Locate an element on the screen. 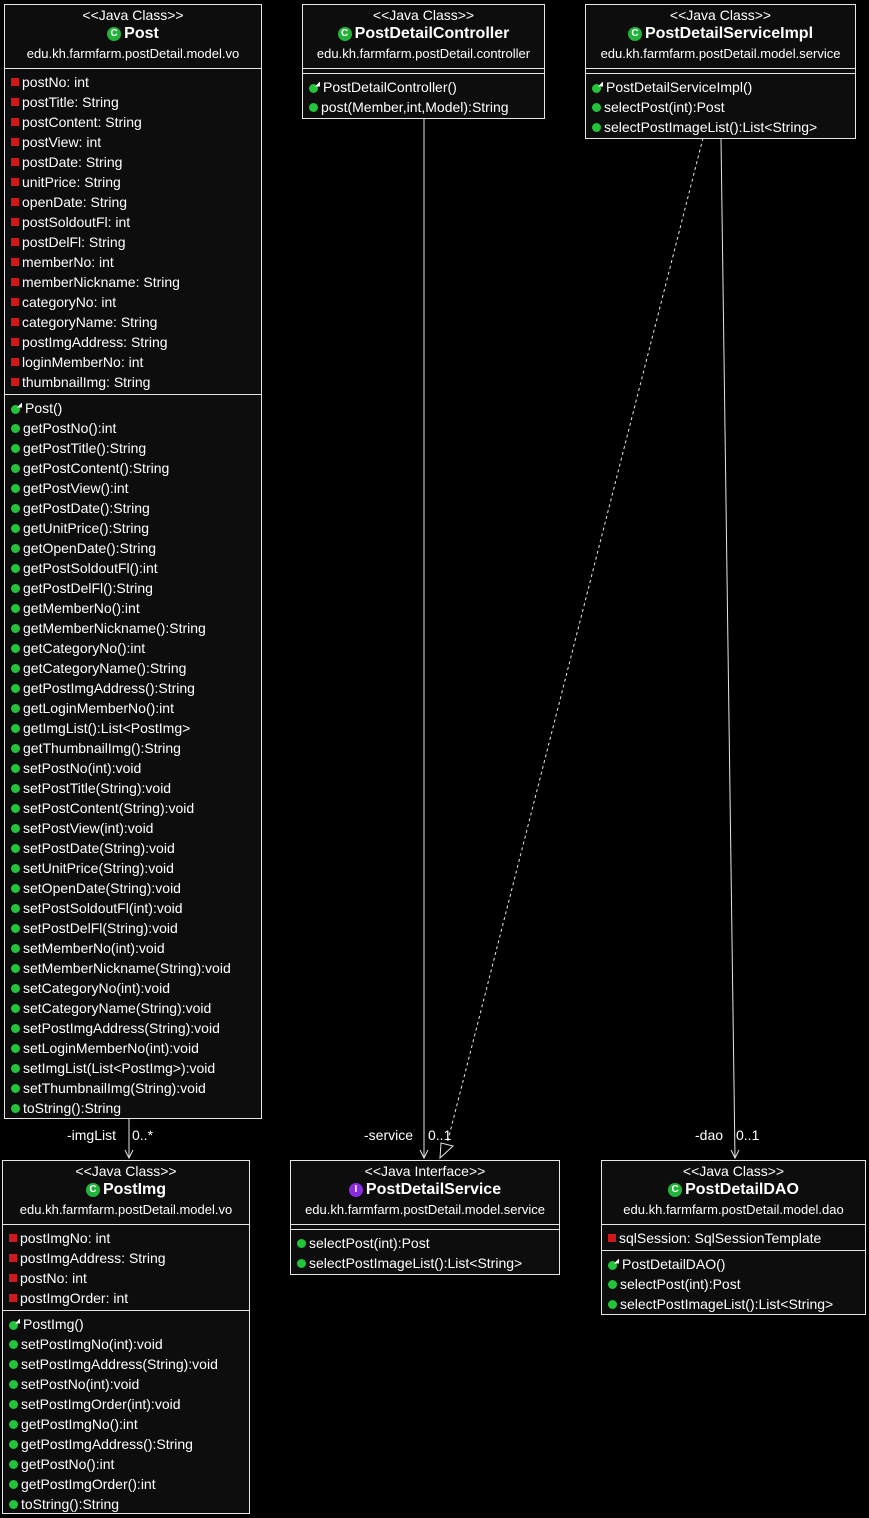 The width and height of the screenshot is (869, 1518). field-row: categoryName: String is located at coordinates (133, 322).